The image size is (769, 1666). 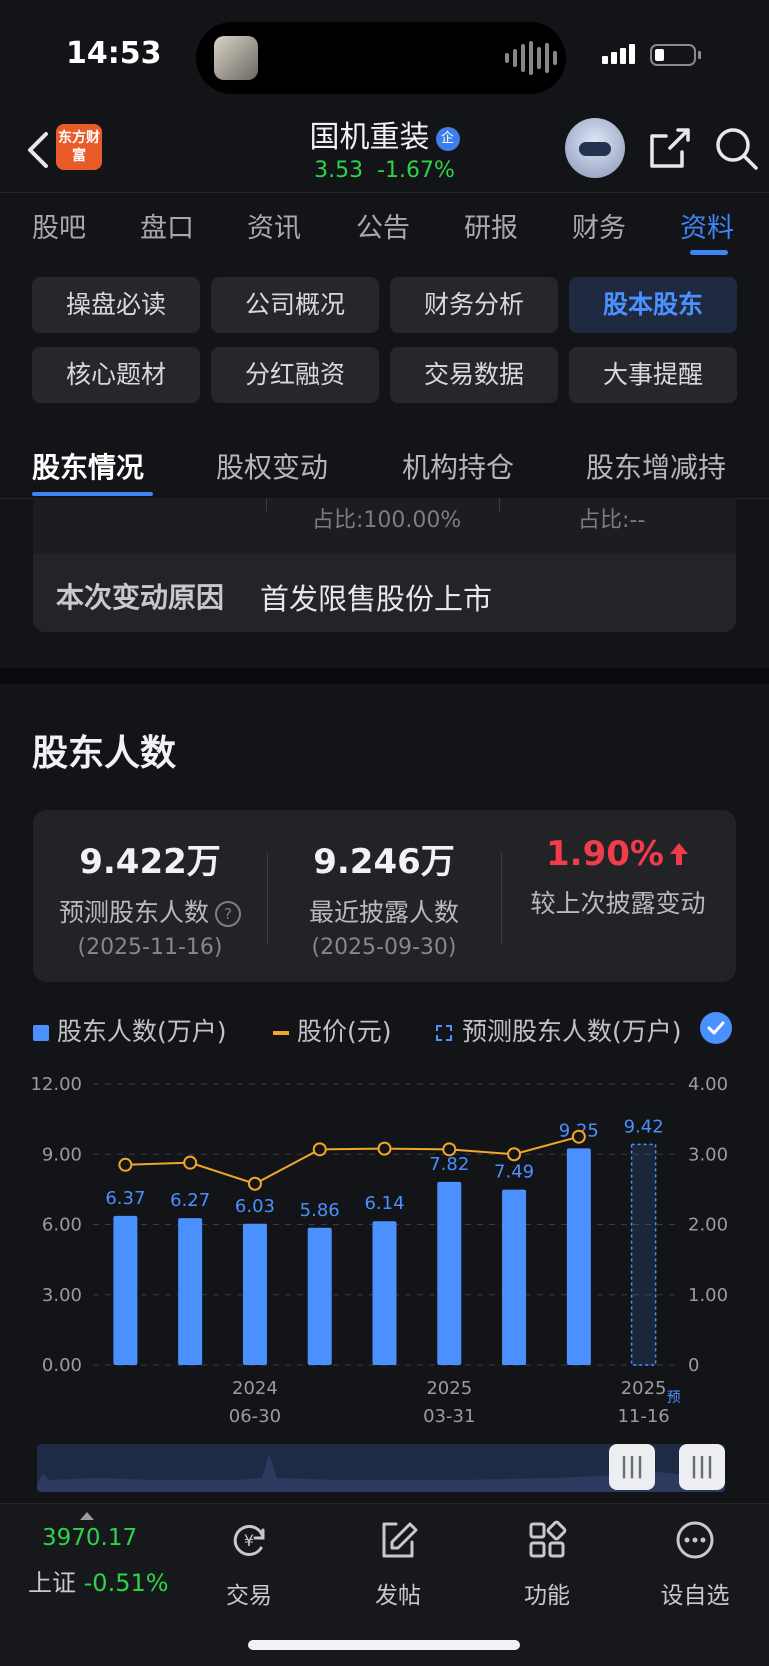 What do you see at coordinates (398, 1564) in the screenshot?
I see `nav-post: 发帖` at bounding box center [398, 1564].